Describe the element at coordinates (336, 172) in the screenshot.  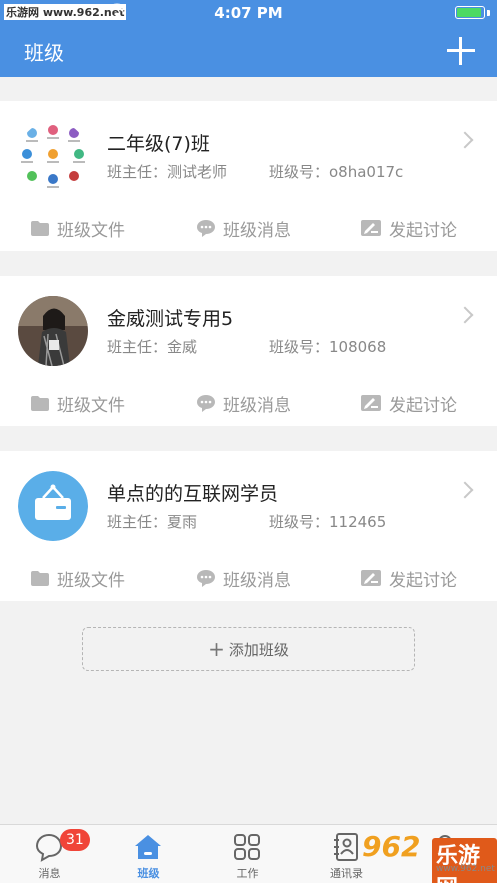
I see `class-code: 班级号：o8ha017c` at that location.